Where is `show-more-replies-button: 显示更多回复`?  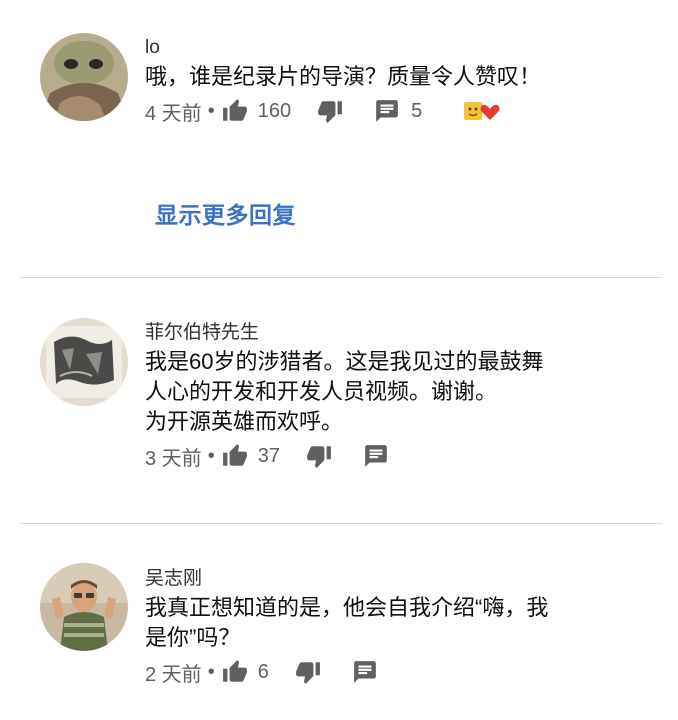
show-more-replies-button: 显示更多回复 is located at coordinates (225, 213).